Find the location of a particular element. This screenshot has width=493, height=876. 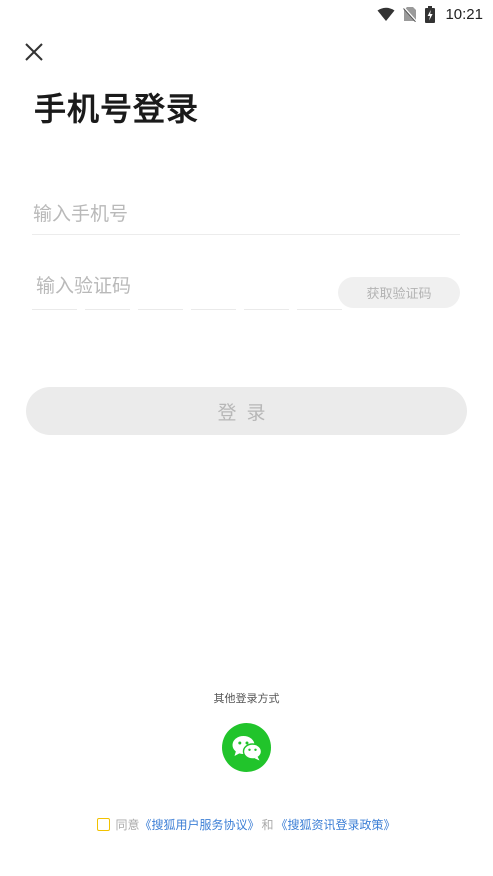

privacy-policy-link: 《搜狐资讯登录政策》 is located at coordinates (336, 824).